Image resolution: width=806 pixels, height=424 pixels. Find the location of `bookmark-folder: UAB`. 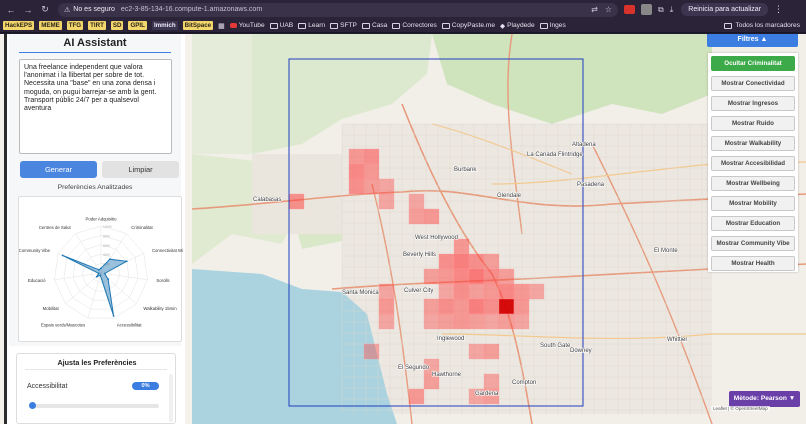

bookmark-folder: UAB is located at coordinates (281, 25).